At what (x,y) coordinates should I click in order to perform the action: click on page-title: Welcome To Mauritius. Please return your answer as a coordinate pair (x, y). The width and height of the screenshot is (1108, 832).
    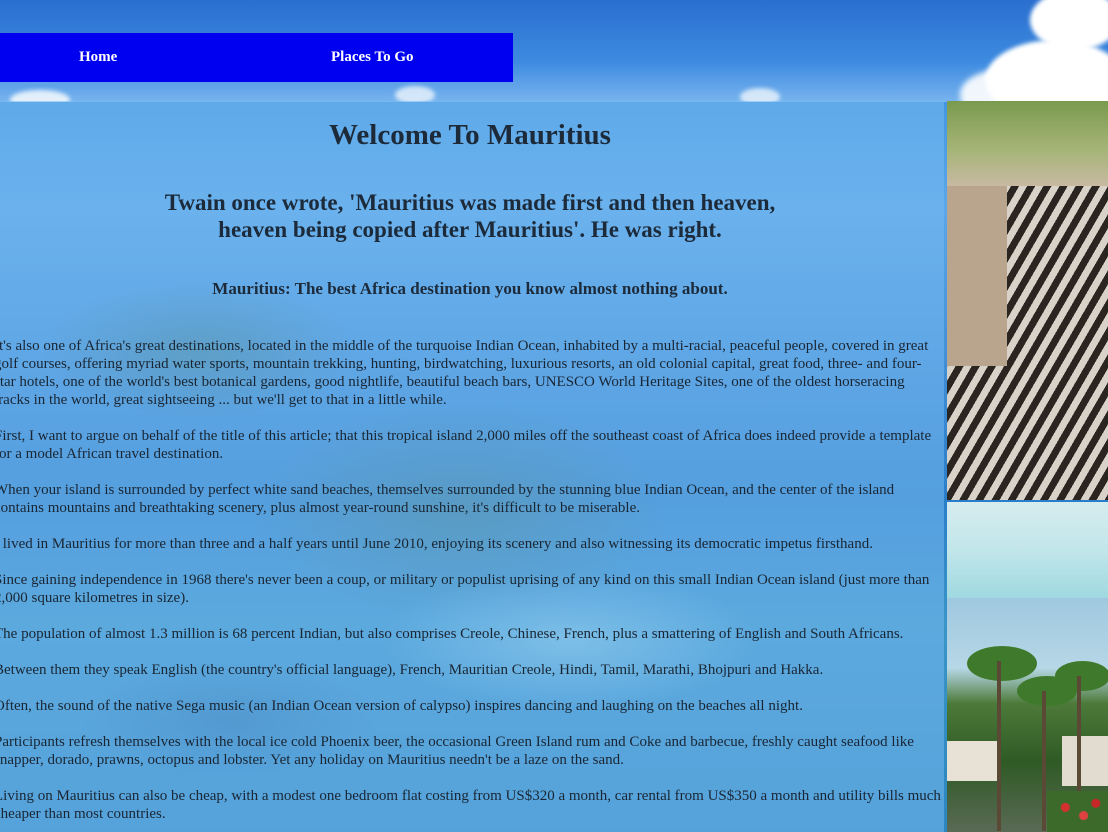
    Looking at the image, I should click on (470, 135).